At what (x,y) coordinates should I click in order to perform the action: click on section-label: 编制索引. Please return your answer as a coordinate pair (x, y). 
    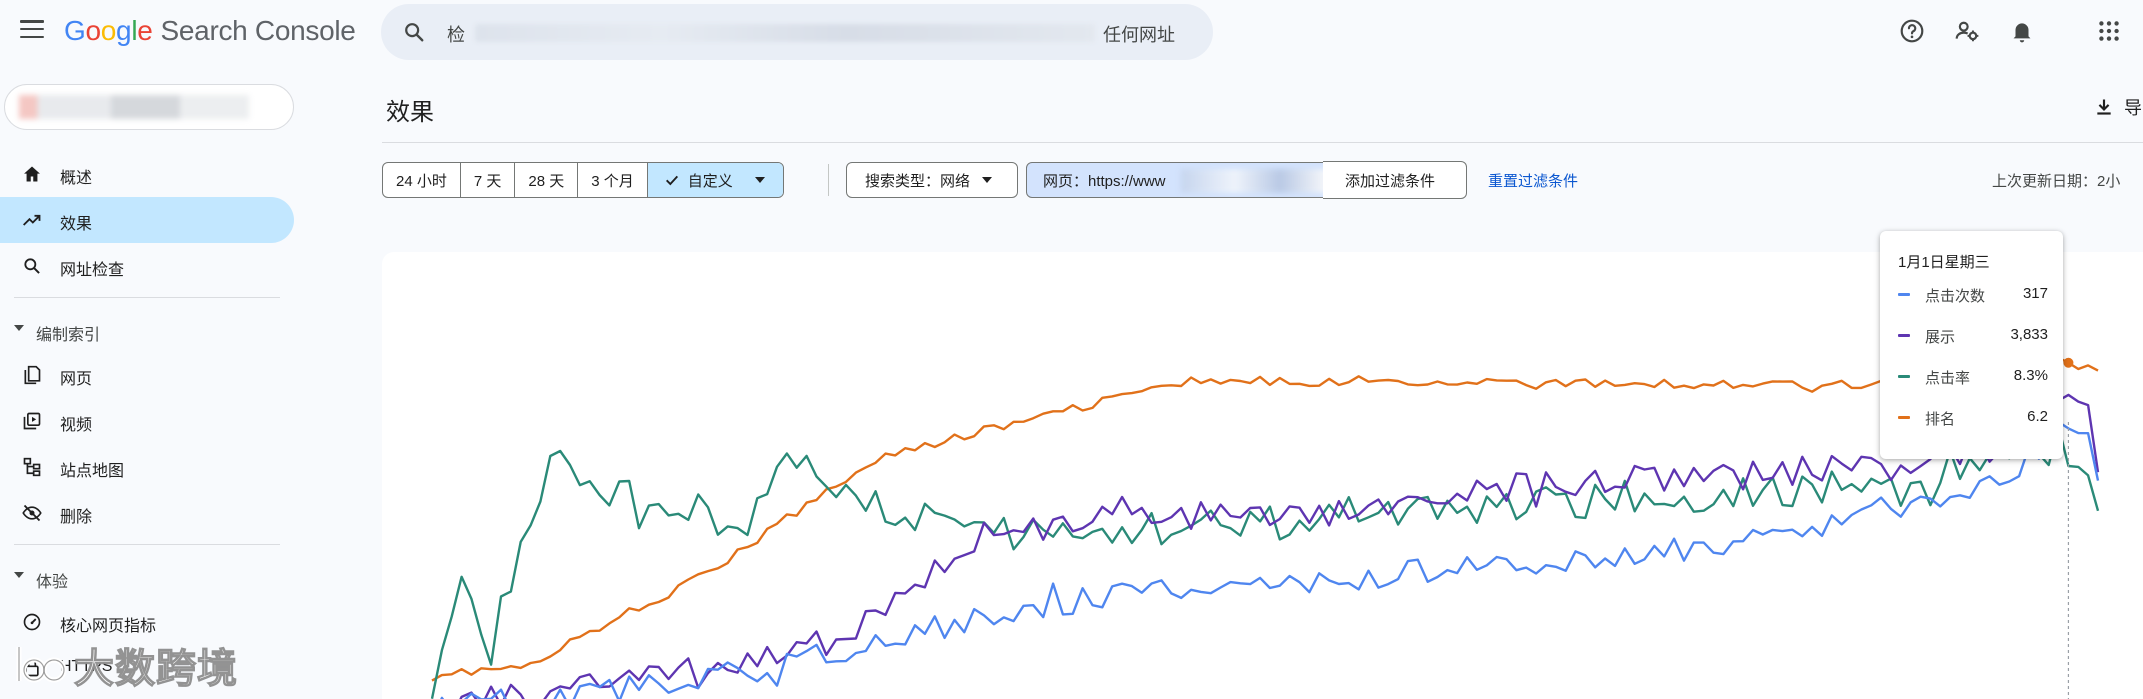
    Looking at the image, I should click on (68, 335).